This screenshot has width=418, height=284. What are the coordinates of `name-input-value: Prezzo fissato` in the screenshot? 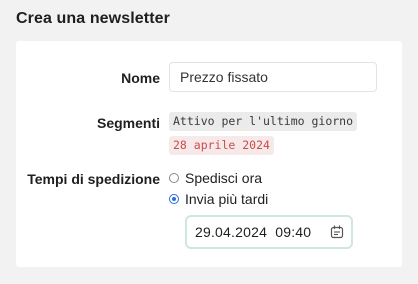 It's located at (224, 77).